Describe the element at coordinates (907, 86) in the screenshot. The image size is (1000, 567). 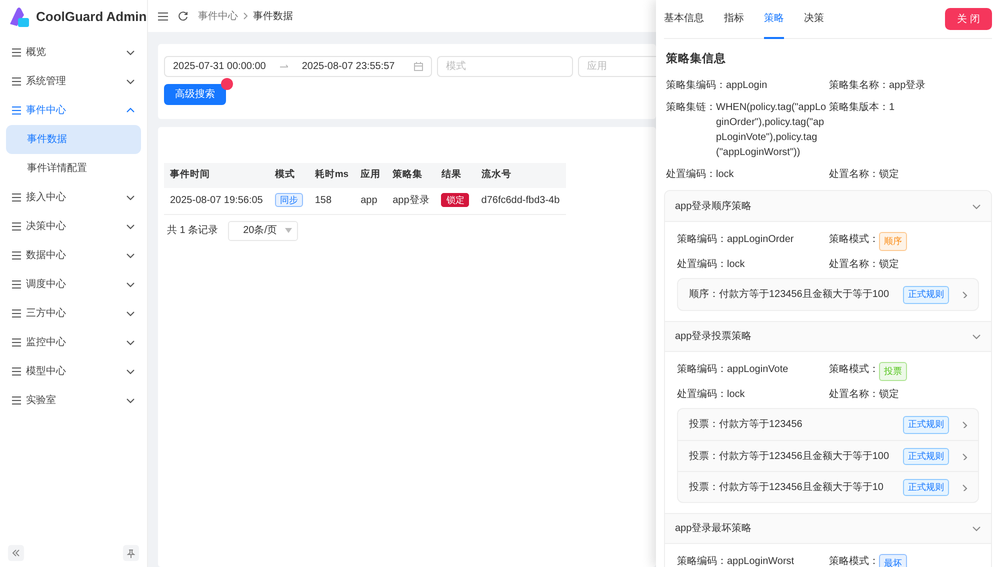
I see `field-value: app登录` at that location.